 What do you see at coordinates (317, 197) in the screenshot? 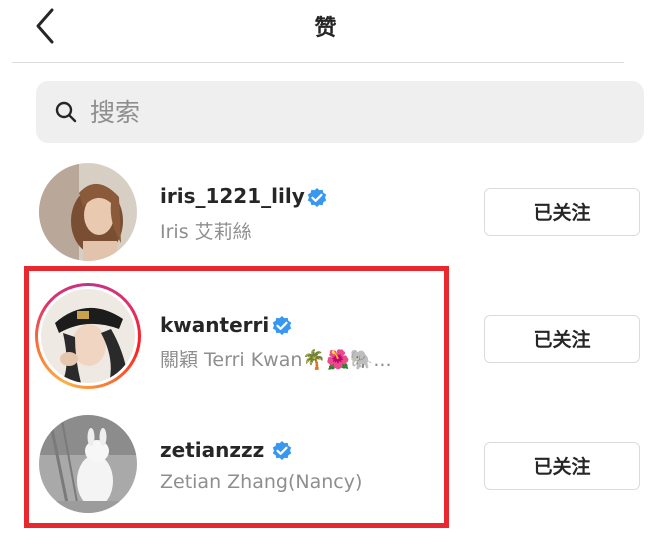
I see `verified-badge-icon` at bounding box center [317, 197].